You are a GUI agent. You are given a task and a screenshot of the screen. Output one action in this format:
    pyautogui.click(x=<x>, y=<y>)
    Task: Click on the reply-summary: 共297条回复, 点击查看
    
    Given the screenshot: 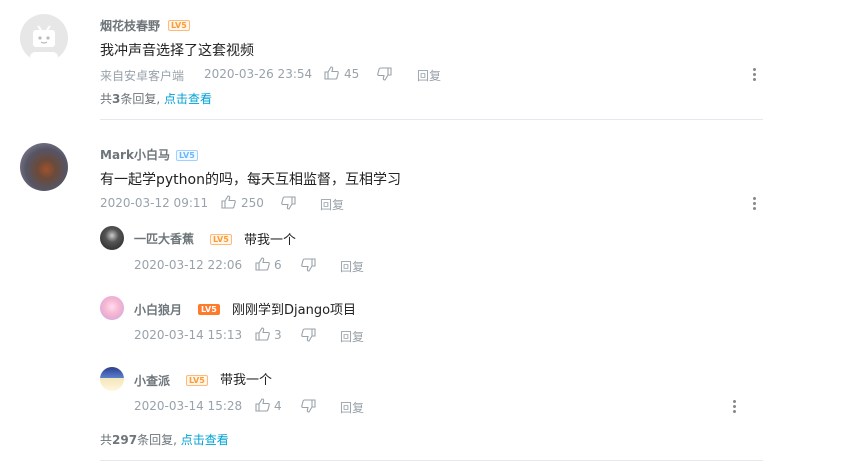 What is the action you would take?
    pyautogui.click(x=164, y=440)
    